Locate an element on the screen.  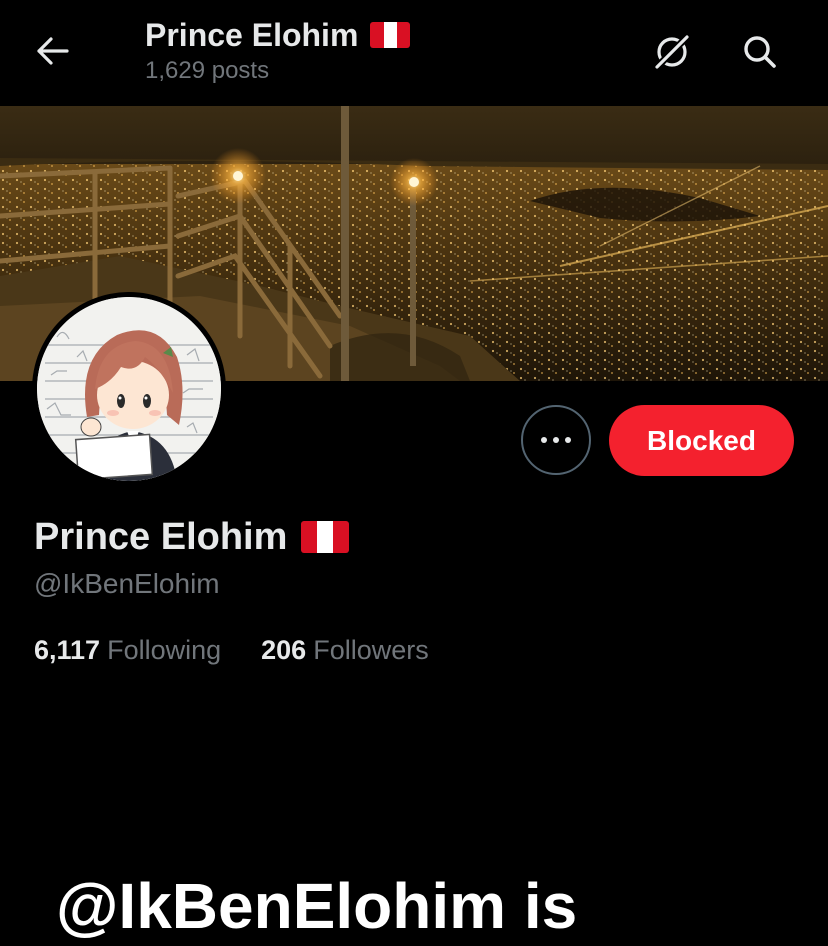
avatar-image is located at coordinates (129, 389).